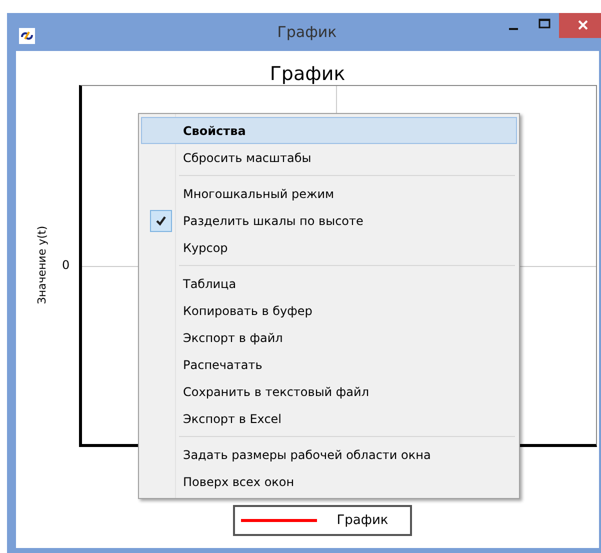 Image resolution: width=601 pixels, height=553 pixels. What do you see at coordinates (329, 157) in the screenshot?
I see `menu-item: Сбросить масштабы` at bounding box center [329, 157].